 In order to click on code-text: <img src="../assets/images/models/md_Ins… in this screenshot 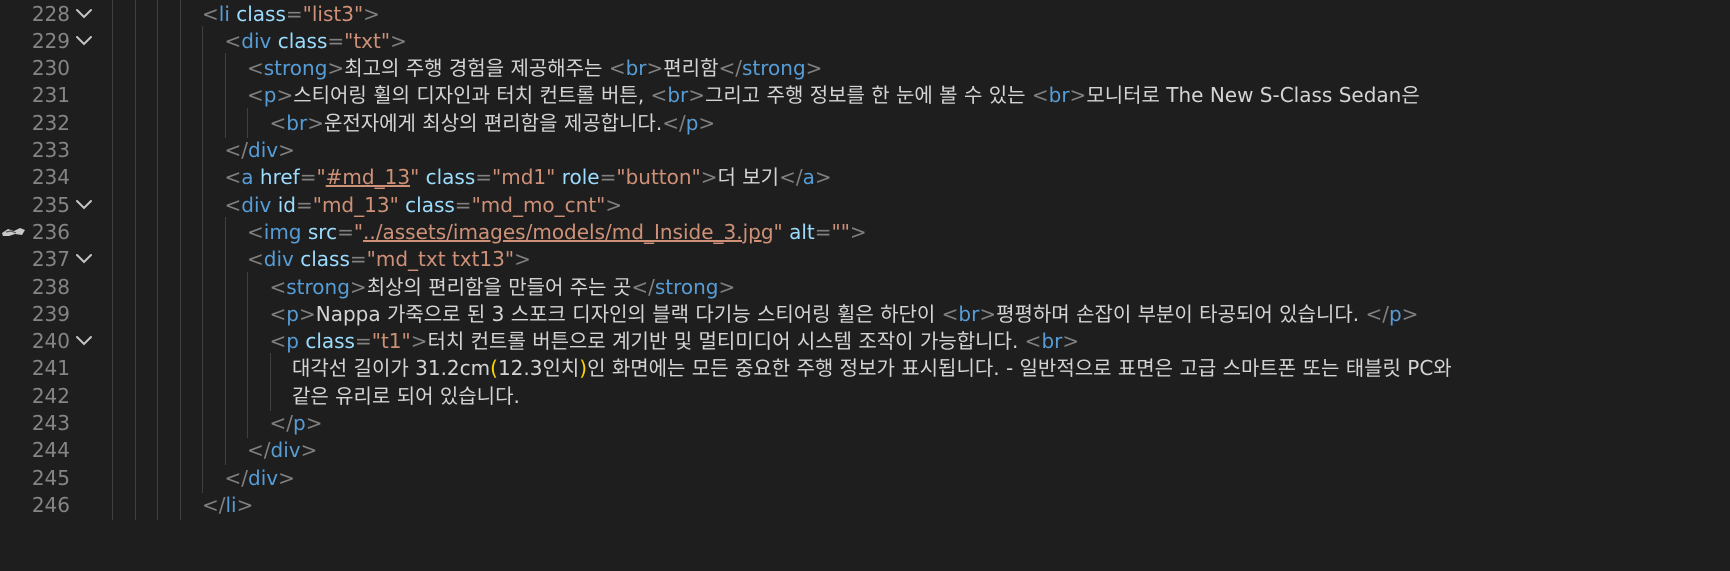, I will do `click(557, 232)`.